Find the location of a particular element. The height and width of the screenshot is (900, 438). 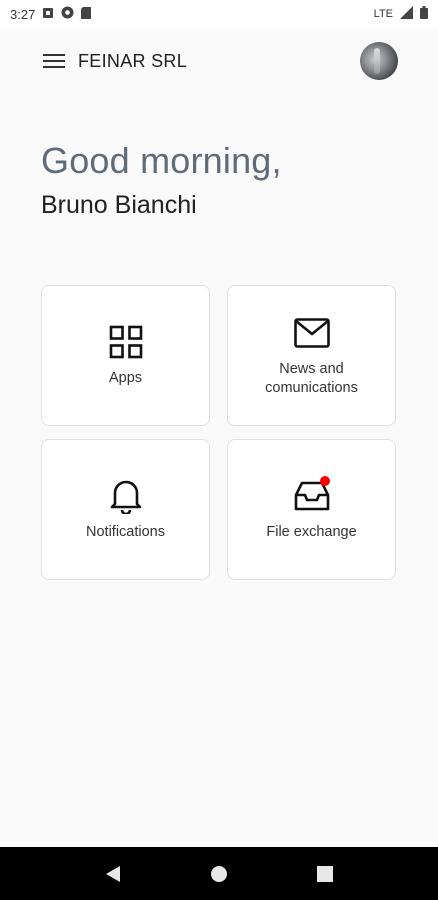

tile-apps: Apps is located at coordinates (125, 355).